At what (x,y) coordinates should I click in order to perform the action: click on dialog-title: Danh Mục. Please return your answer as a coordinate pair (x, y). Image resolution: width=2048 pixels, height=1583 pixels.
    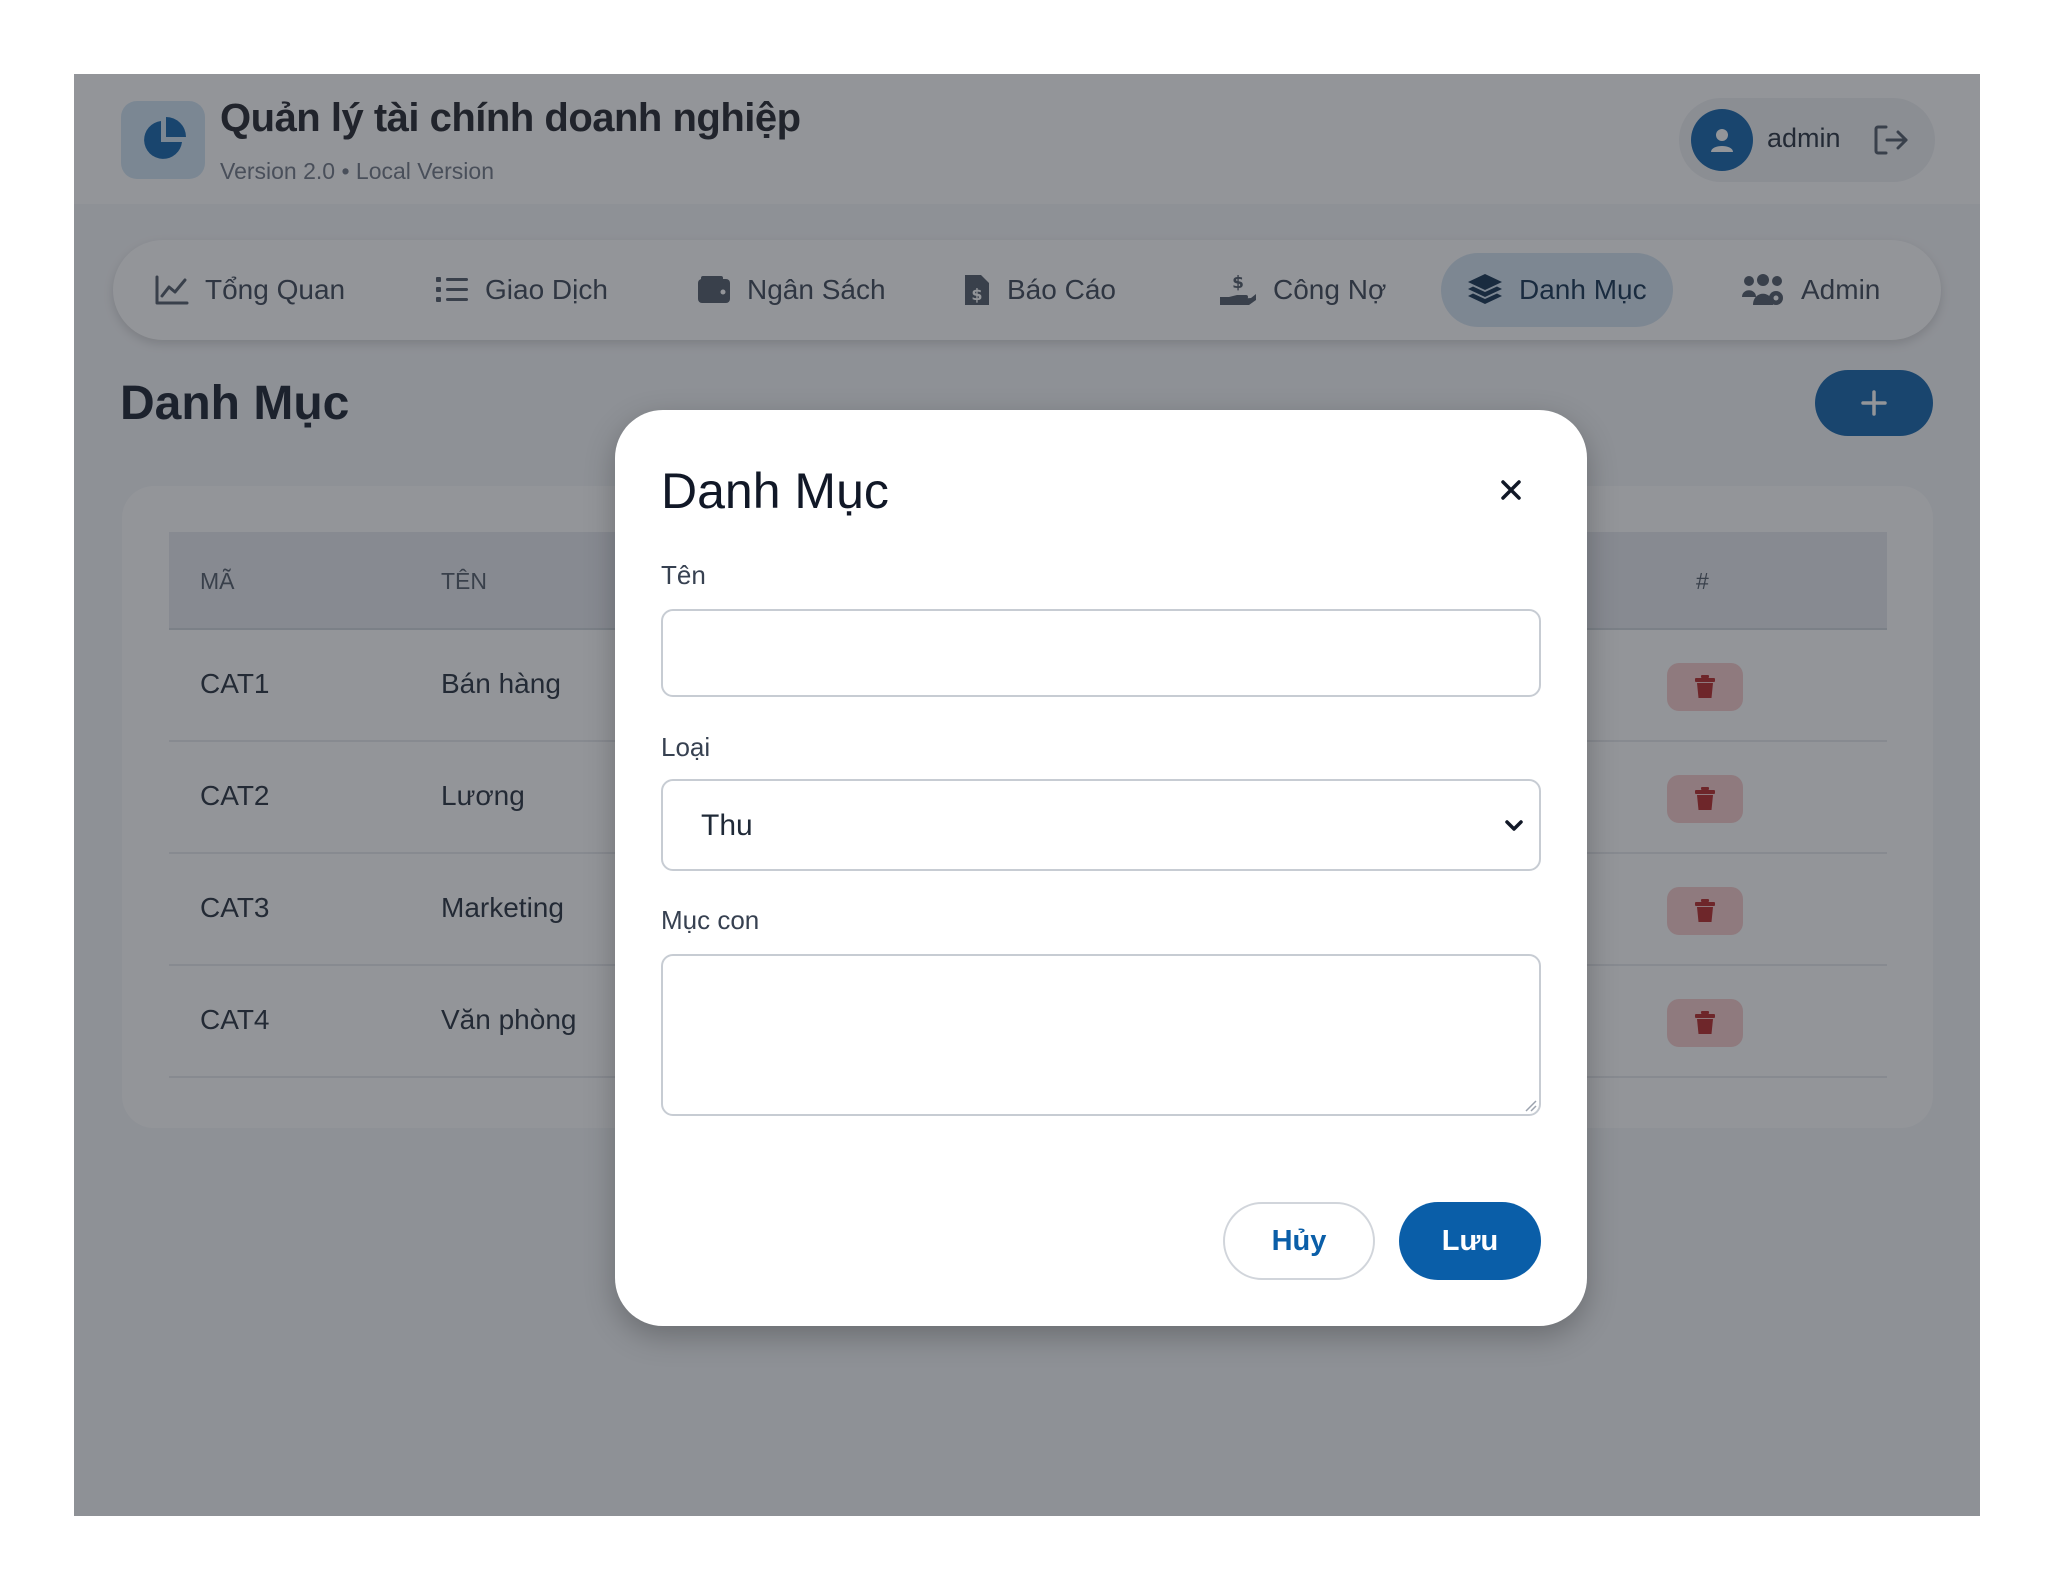
    Looking at the image, I should click on (775, 491).